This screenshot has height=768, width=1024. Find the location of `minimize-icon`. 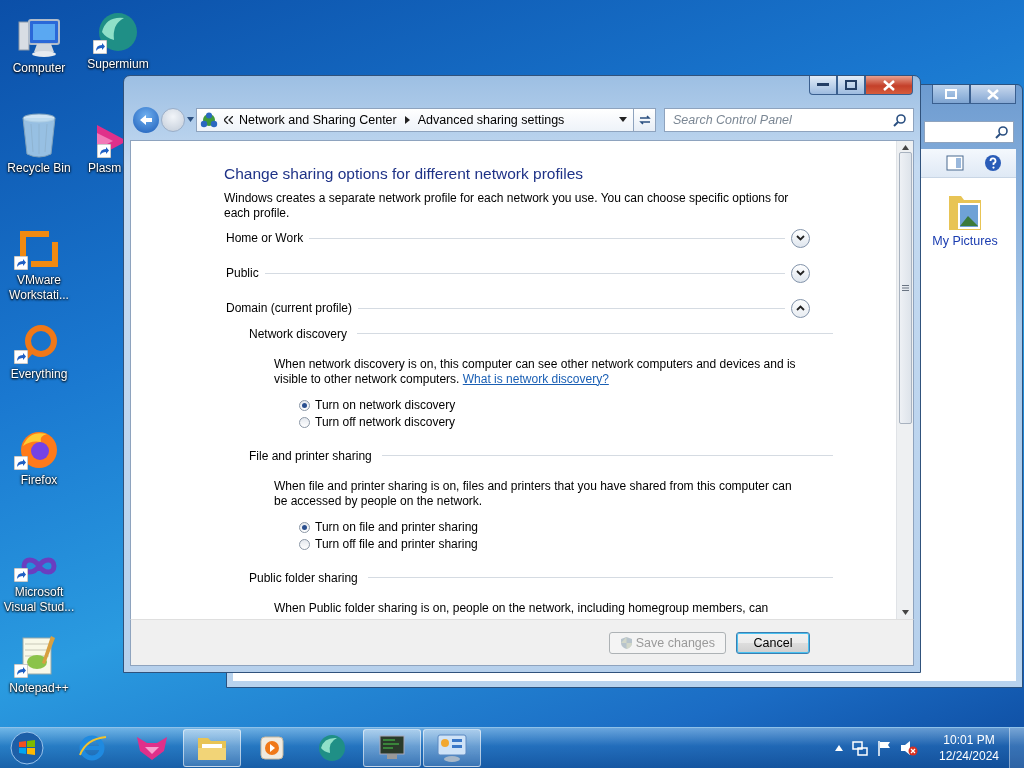

minimize-icon is located at coordinates (823, 85).